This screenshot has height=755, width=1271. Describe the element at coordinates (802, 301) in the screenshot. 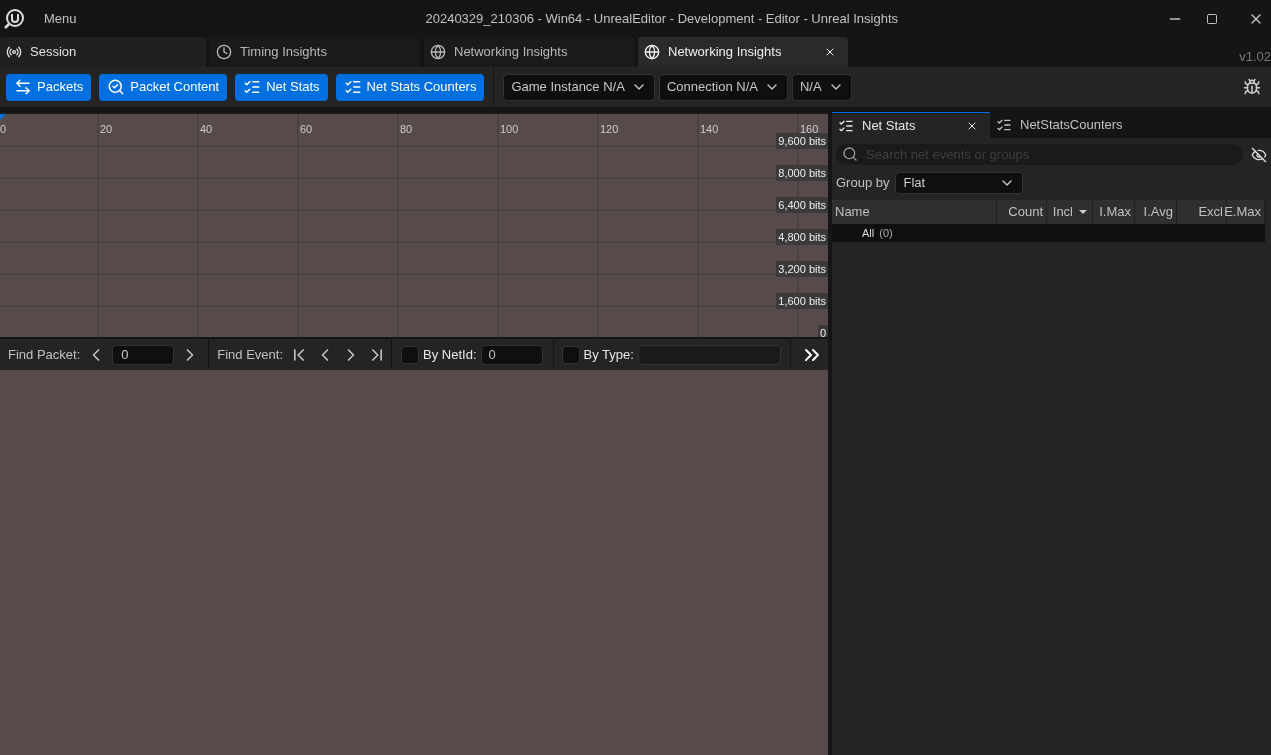

I see `y-axis-label: 1,600 bits` at that location.